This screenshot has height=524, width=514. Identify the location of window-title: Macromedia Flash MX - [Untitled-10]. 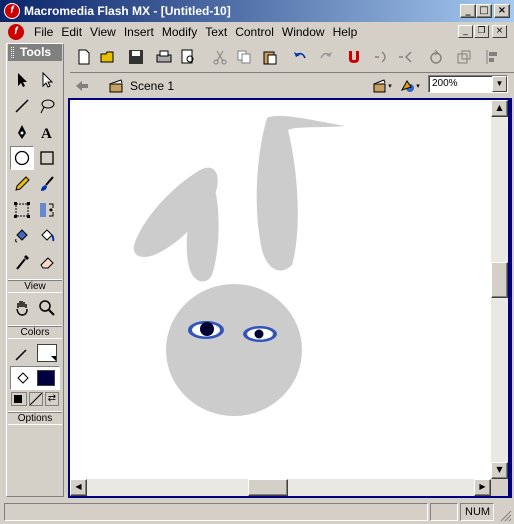
(127, 11).